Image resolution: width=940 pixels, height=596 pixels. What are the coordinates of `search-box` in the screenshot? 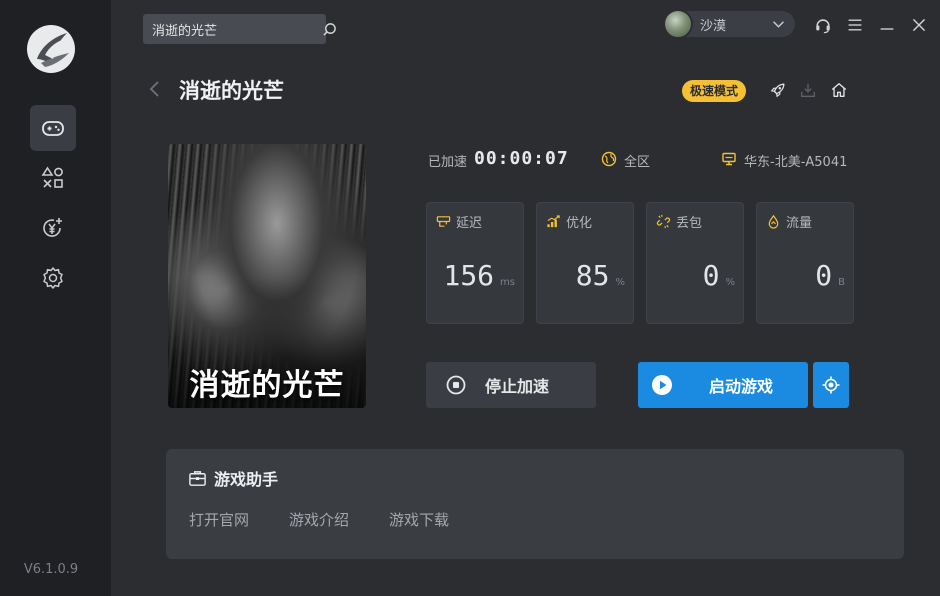 It's located at (239, 29).